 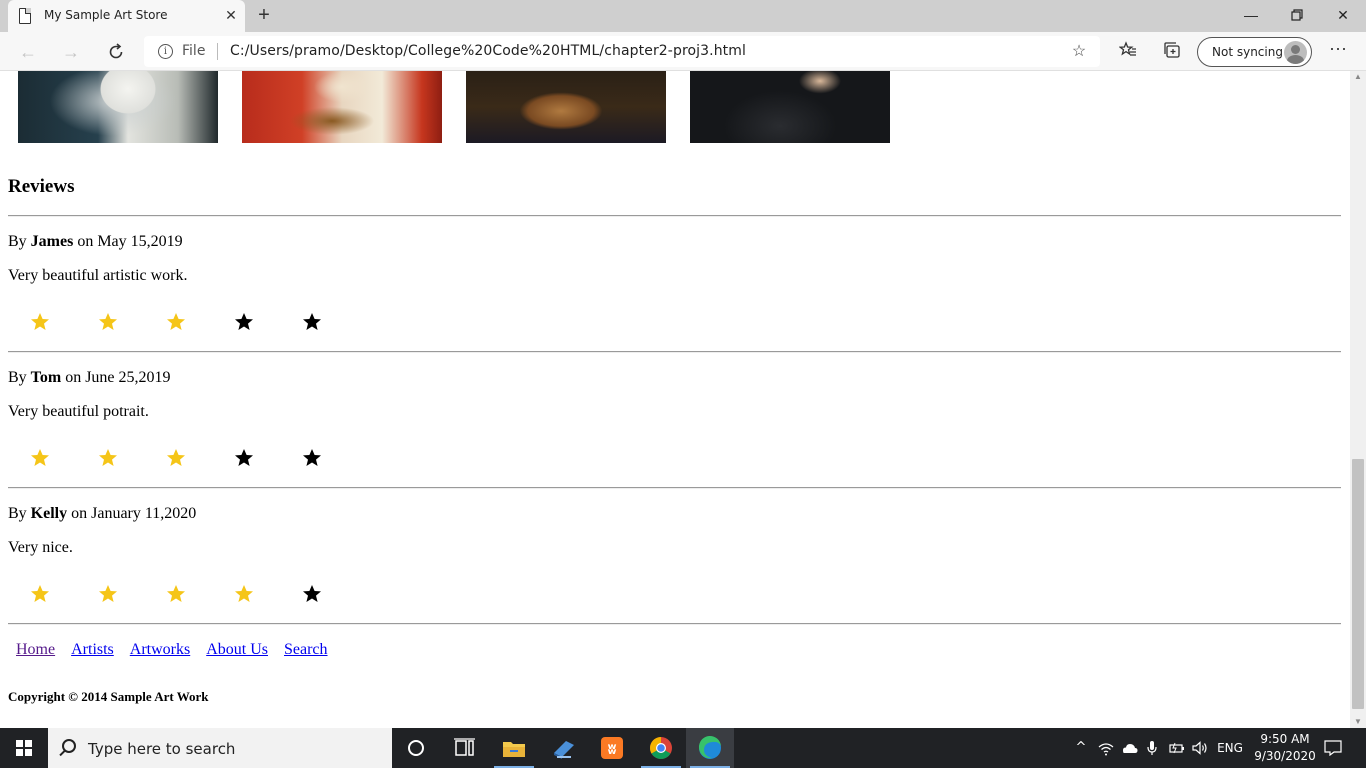 I want to click on close-tab-icon: ✕, so click(x=231, y=15).